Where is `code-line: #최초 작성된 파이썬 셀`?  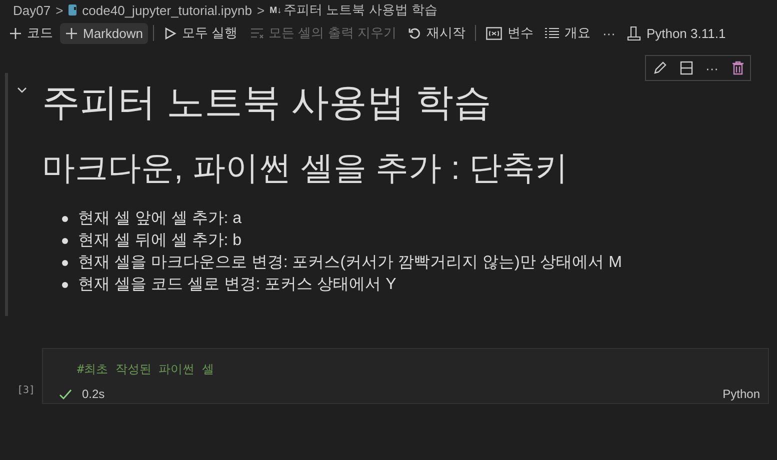
code-line: #최초 작성된 파이썬 셀 is located at coordinates (145, 369).